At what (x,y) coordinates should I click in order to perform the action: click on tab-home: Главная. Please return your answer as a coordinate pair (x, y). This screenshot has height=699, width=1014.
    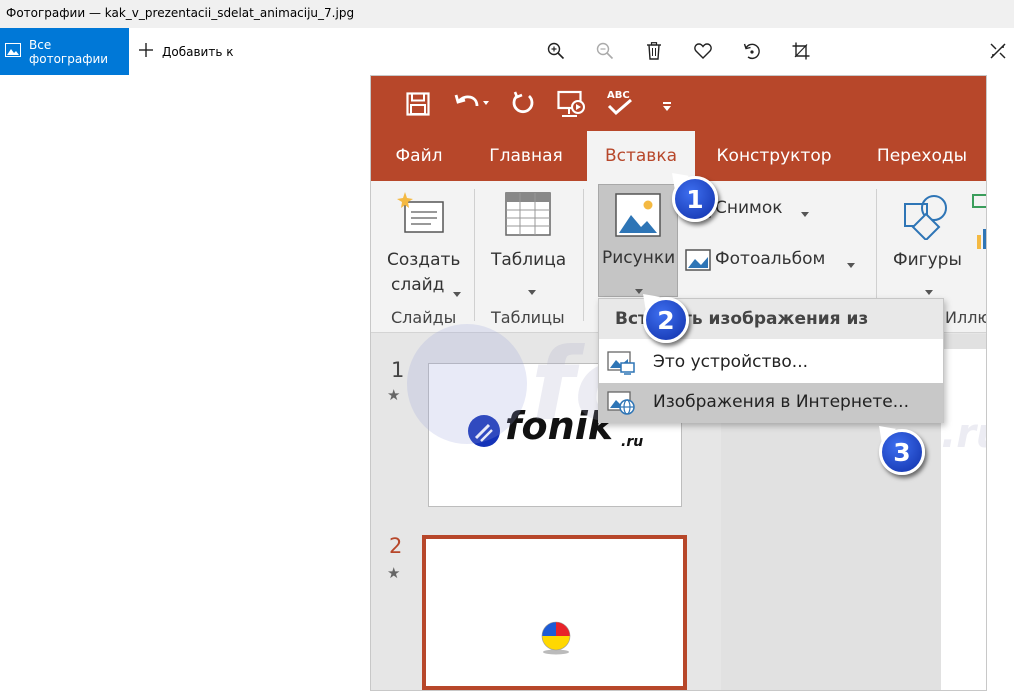
    Looking at the image, I should click on (526, 156).